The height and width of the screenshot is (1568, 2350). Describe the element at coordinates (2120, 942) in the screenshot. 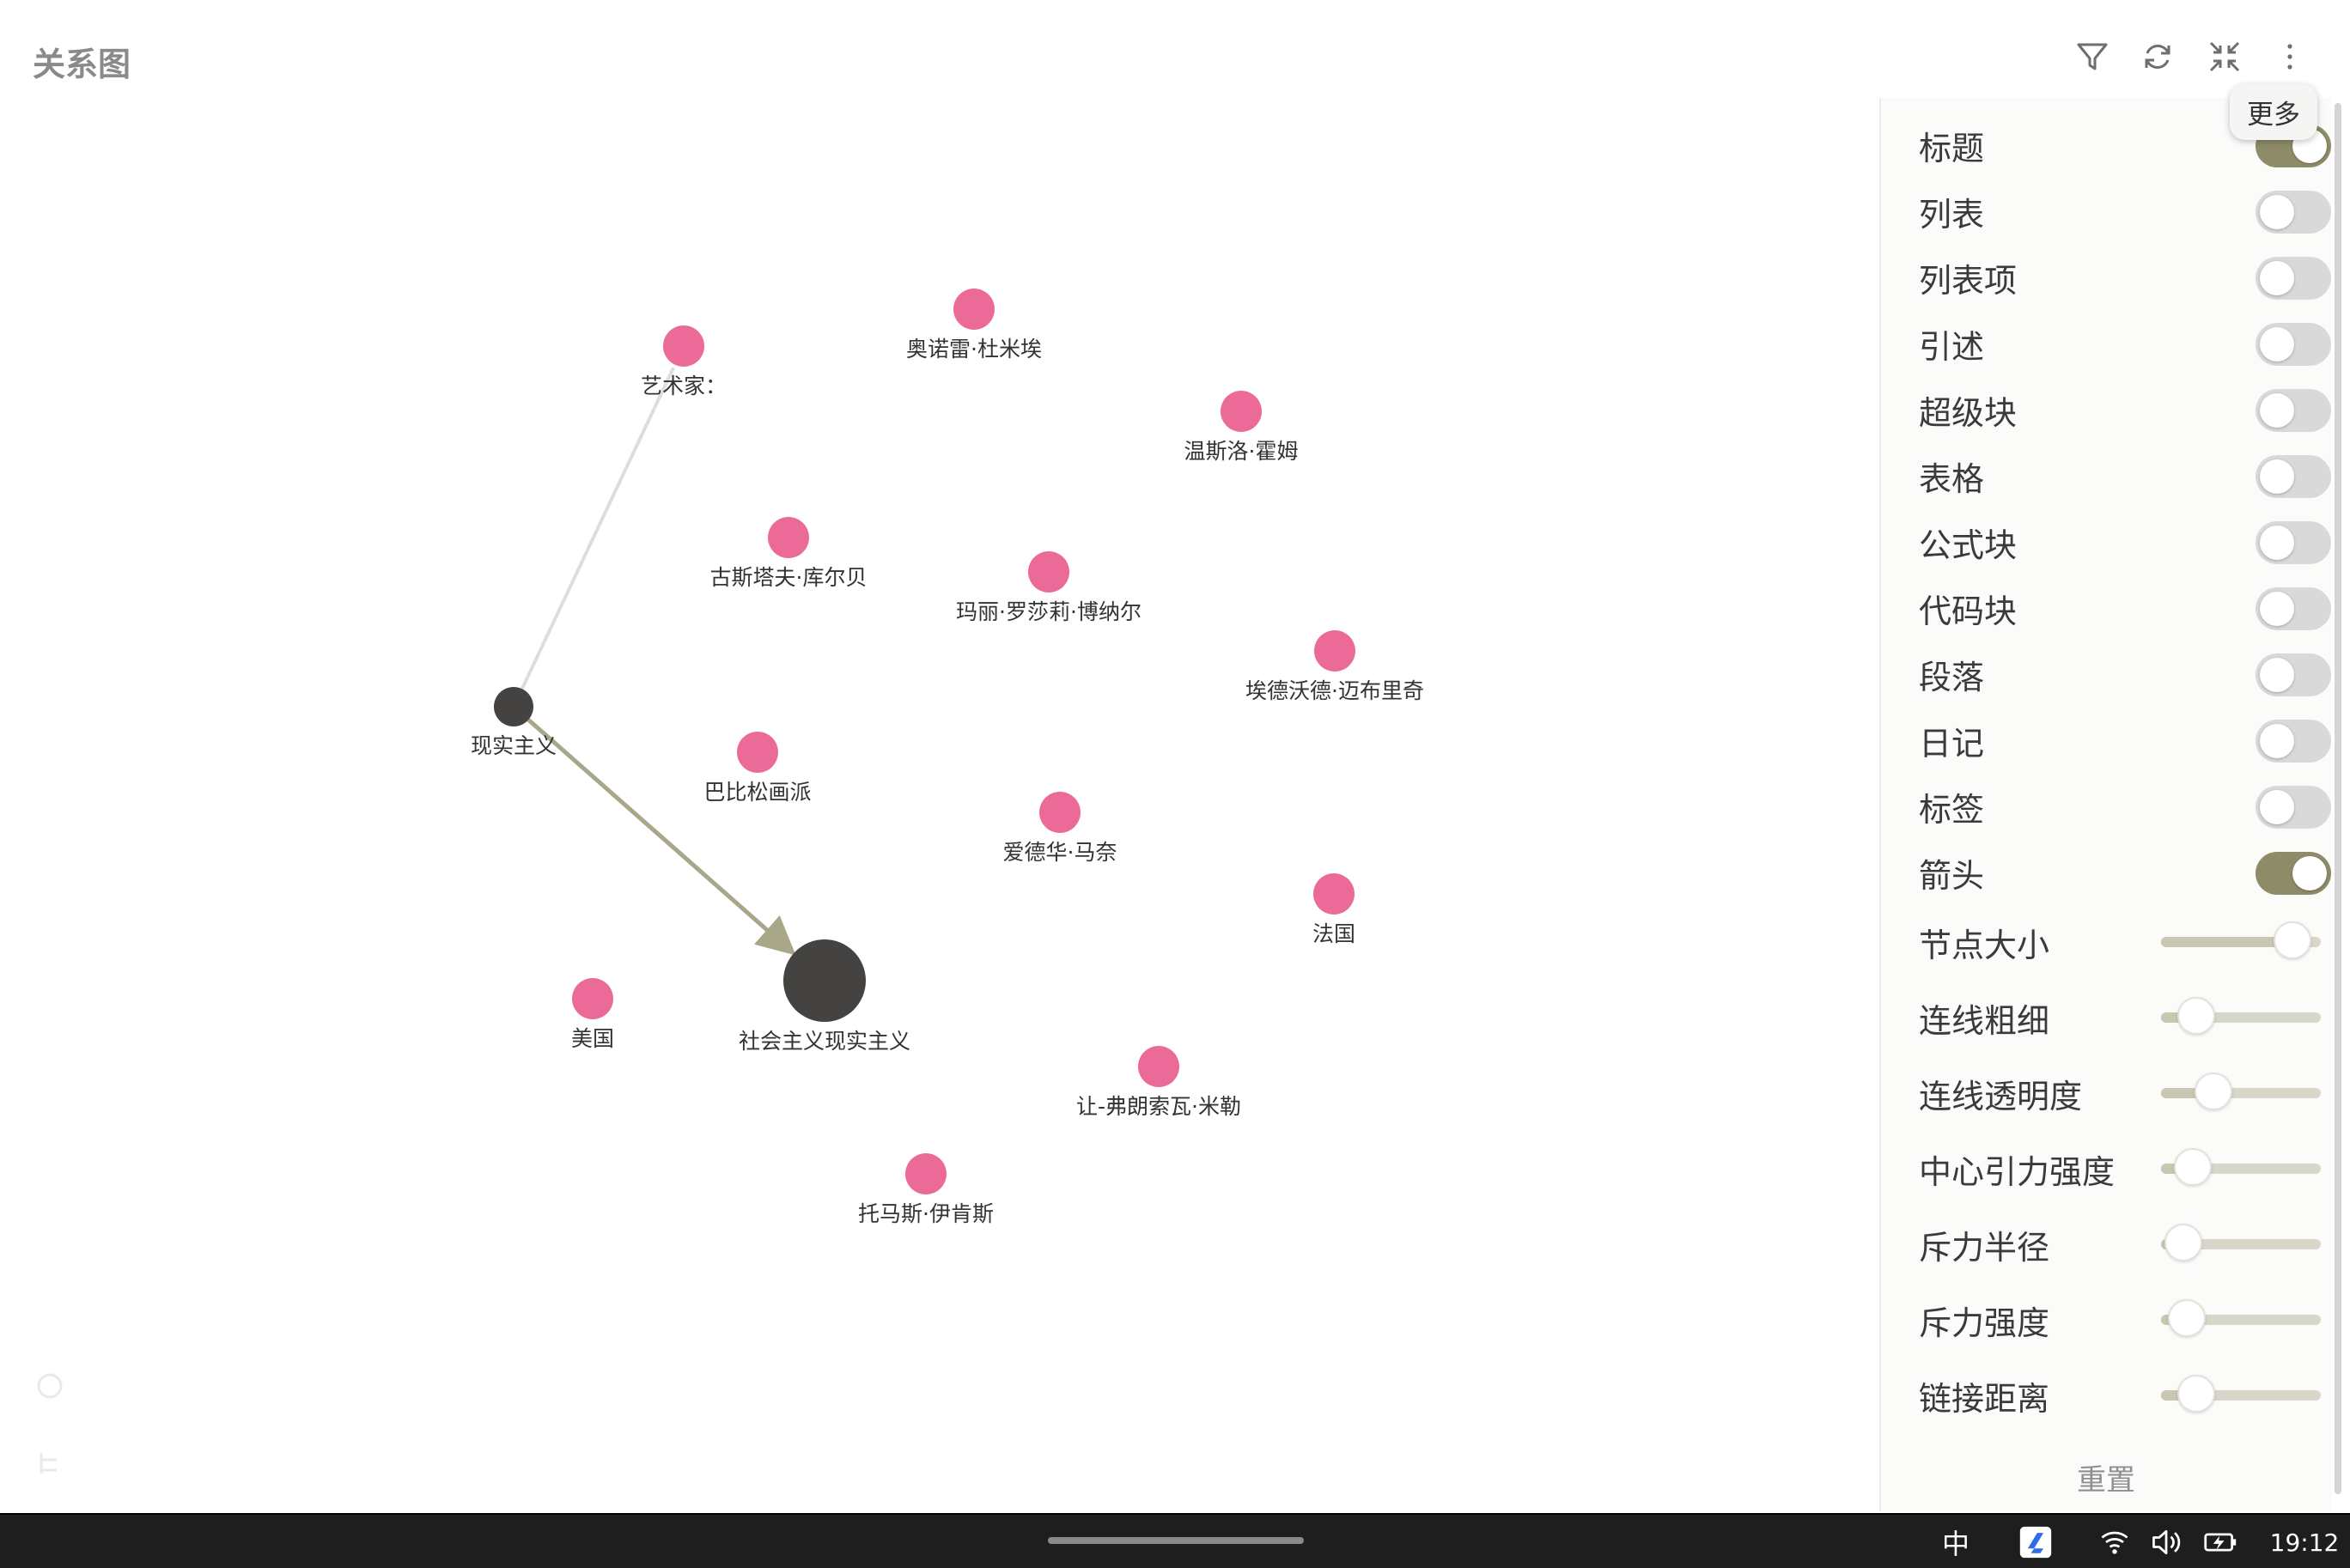

I see `slider-row: 节点大小` at that location.